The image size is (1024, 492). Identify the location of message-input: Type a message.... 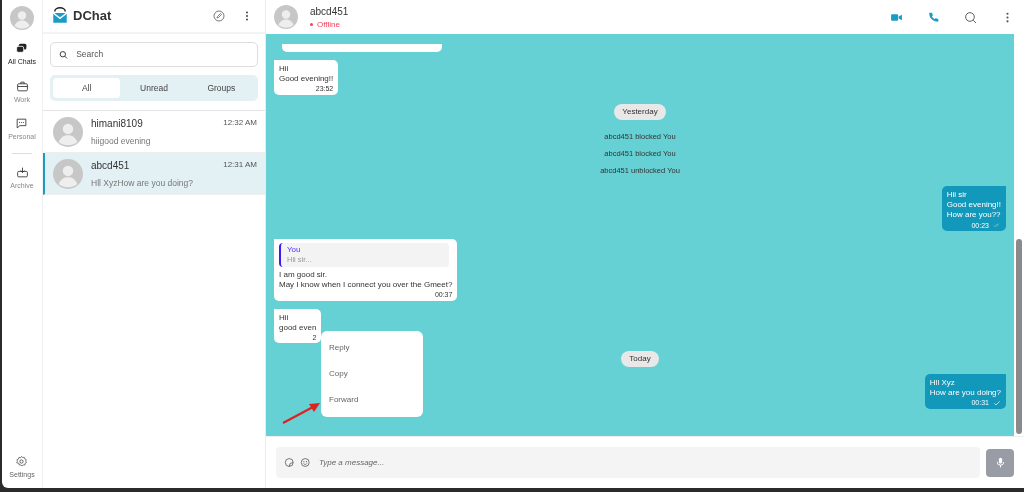
(644, 462).